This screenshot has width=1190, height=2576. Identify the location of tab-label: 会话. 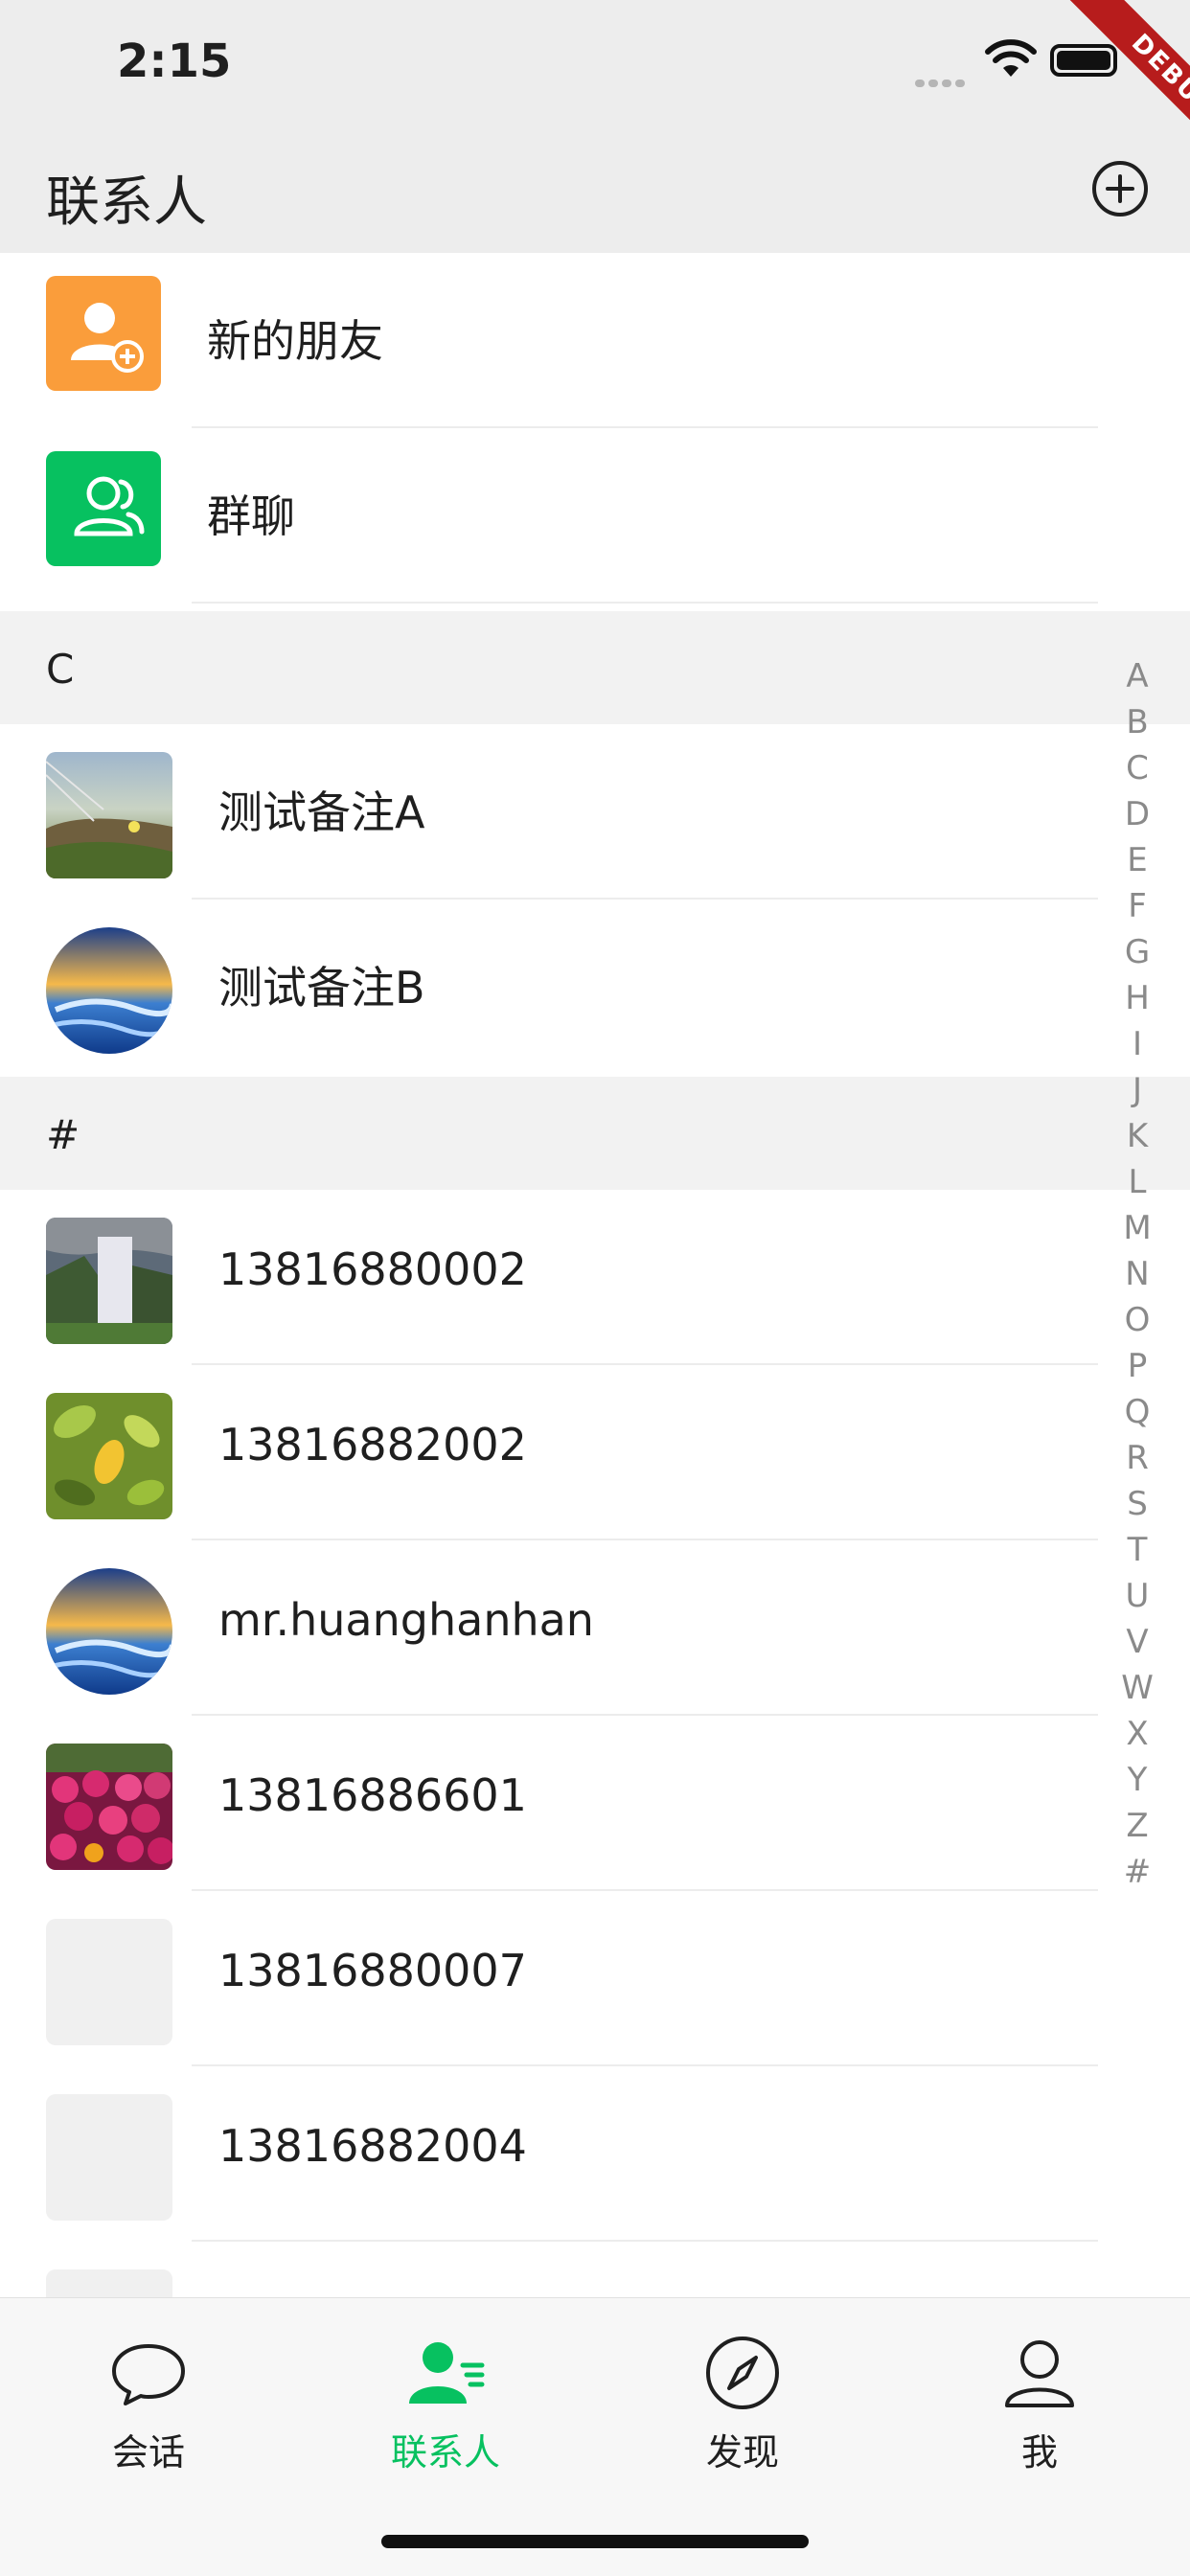
(148, 2452).